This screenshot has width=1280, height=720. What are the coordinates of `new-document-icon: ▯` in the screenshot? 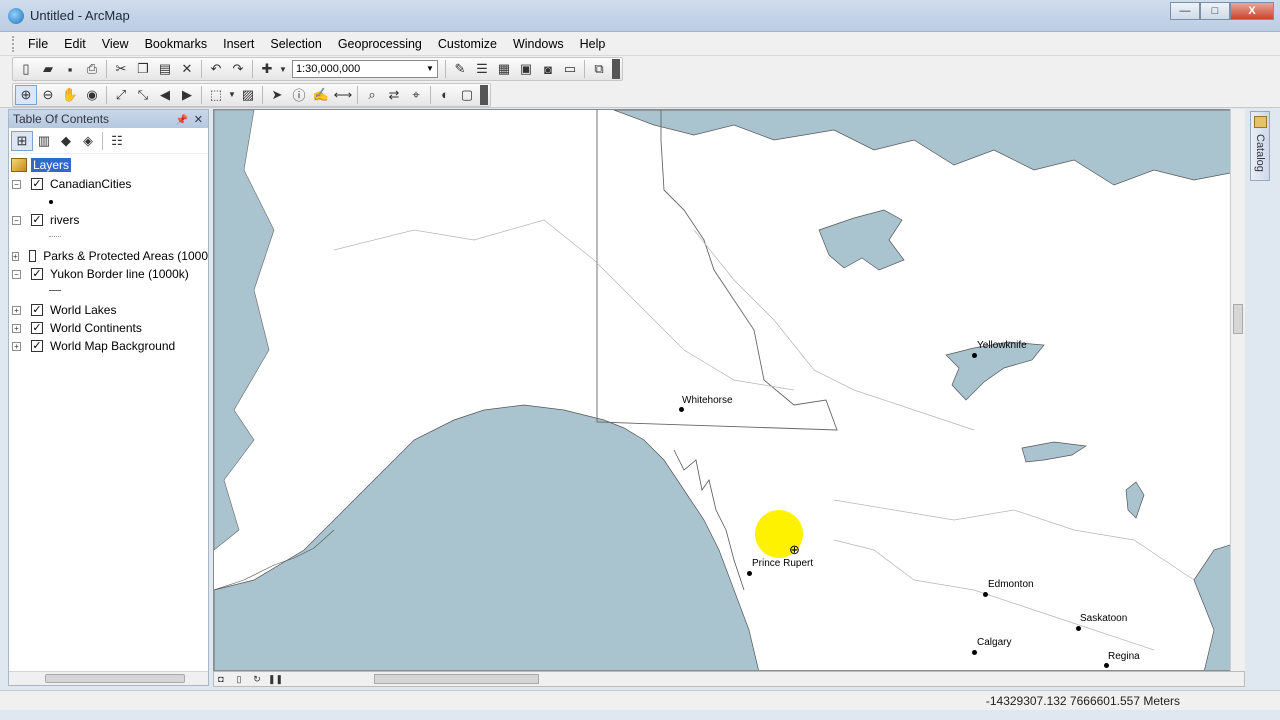 It's located at (26, 69).